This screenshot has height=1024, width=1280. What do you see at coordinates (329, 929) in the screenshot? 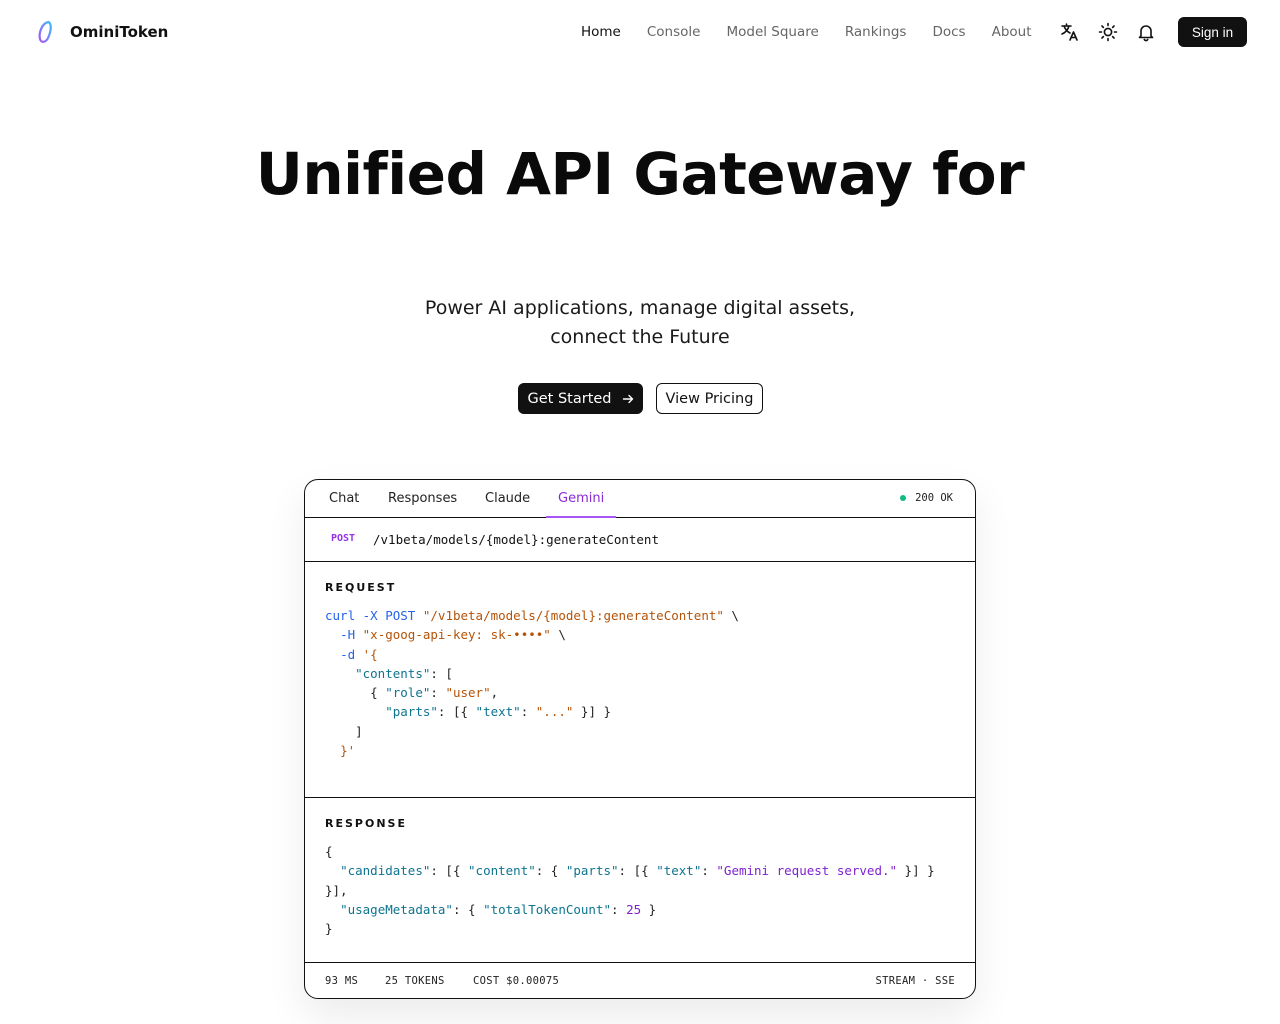
I see `code-line: }` at bounding box center [329, 929].